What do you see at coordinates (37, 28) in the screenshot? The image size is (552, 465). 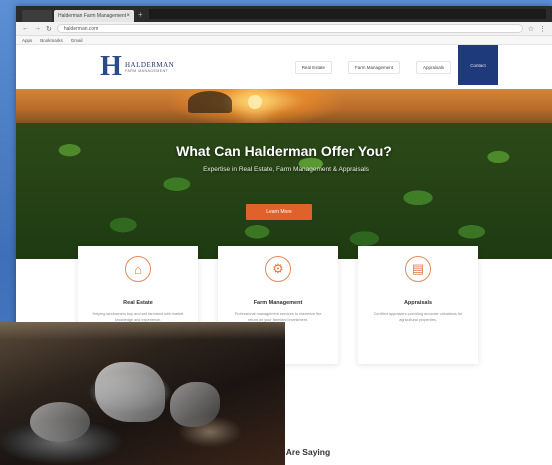 I see `forward-icon: →` at bounding box center [37, 28].